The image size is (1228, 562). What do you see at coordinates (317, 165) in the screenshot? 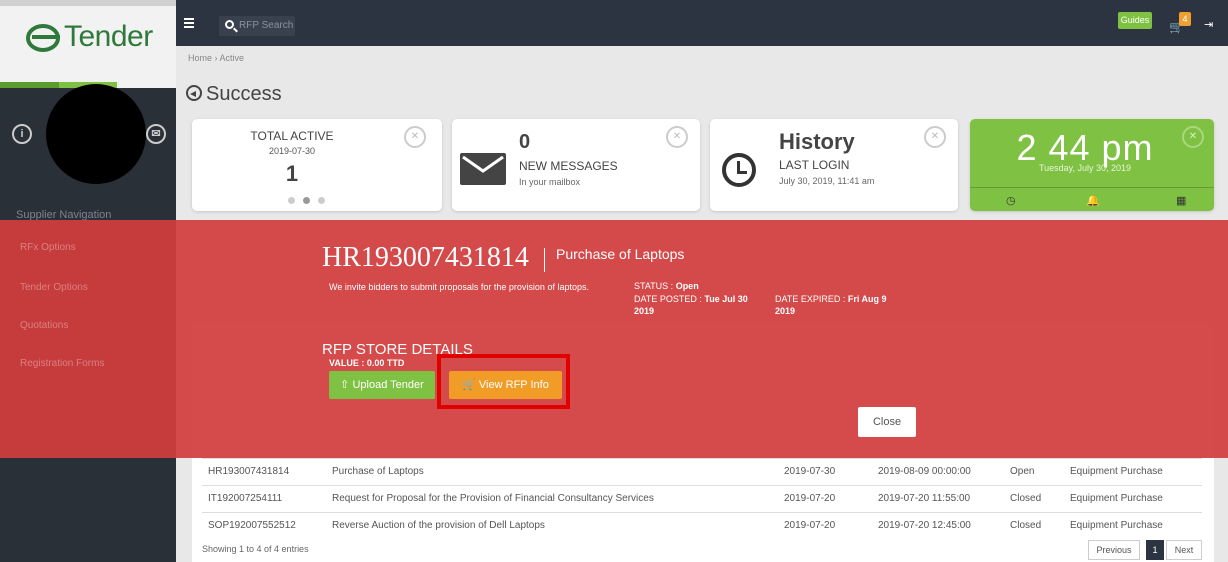
I see `total-active-card: TOTAL ACTIVE 2019-07-30 1 ✕` at bounding box center [317, 165].